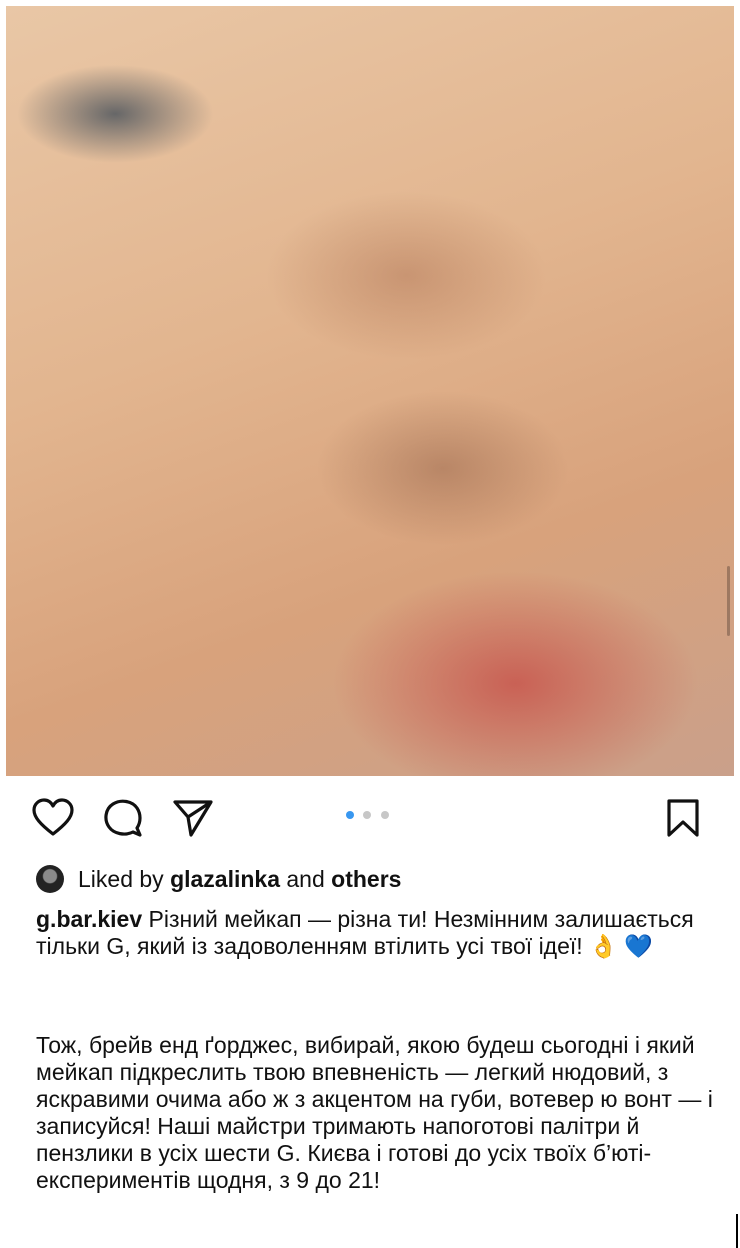 This screenshot has height=1248, width=740. Describe the element at coordinates (728, 601) in the screenshot. I see `scroll-indicator` at that location.